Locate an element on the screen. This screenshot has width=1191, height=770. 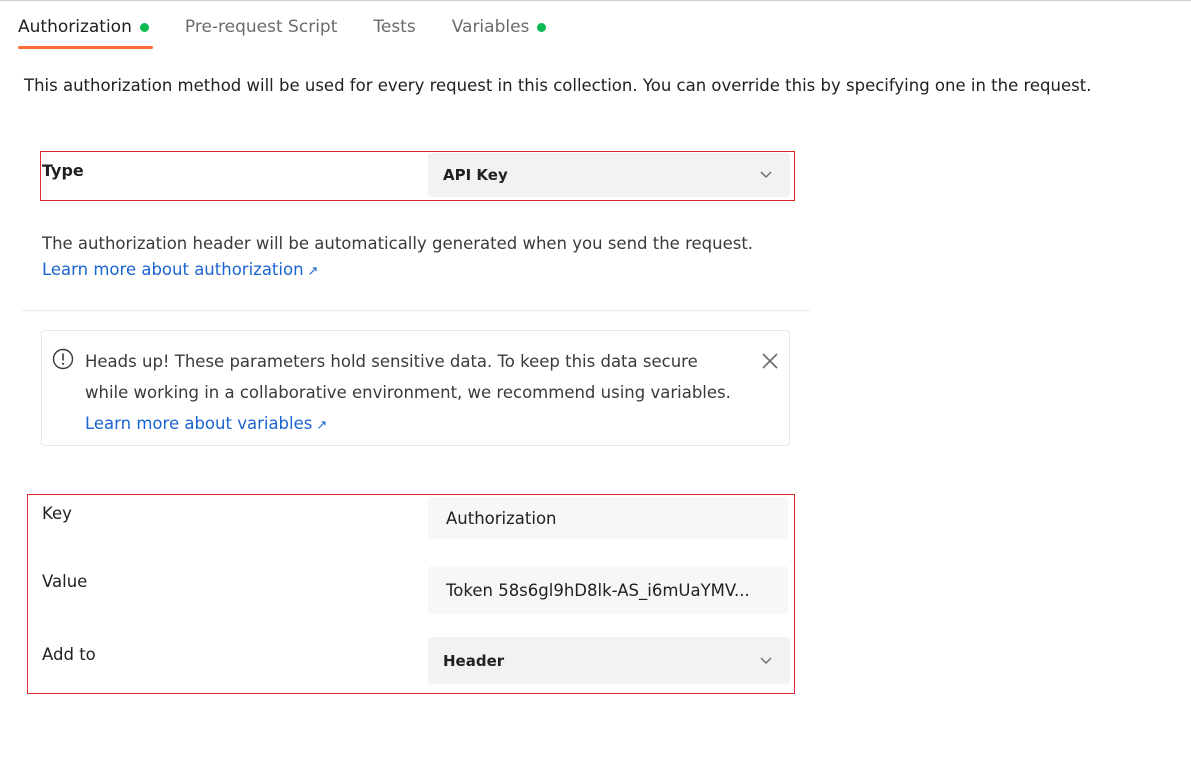
active-tab-indicator is located at coordinates (85, 47).